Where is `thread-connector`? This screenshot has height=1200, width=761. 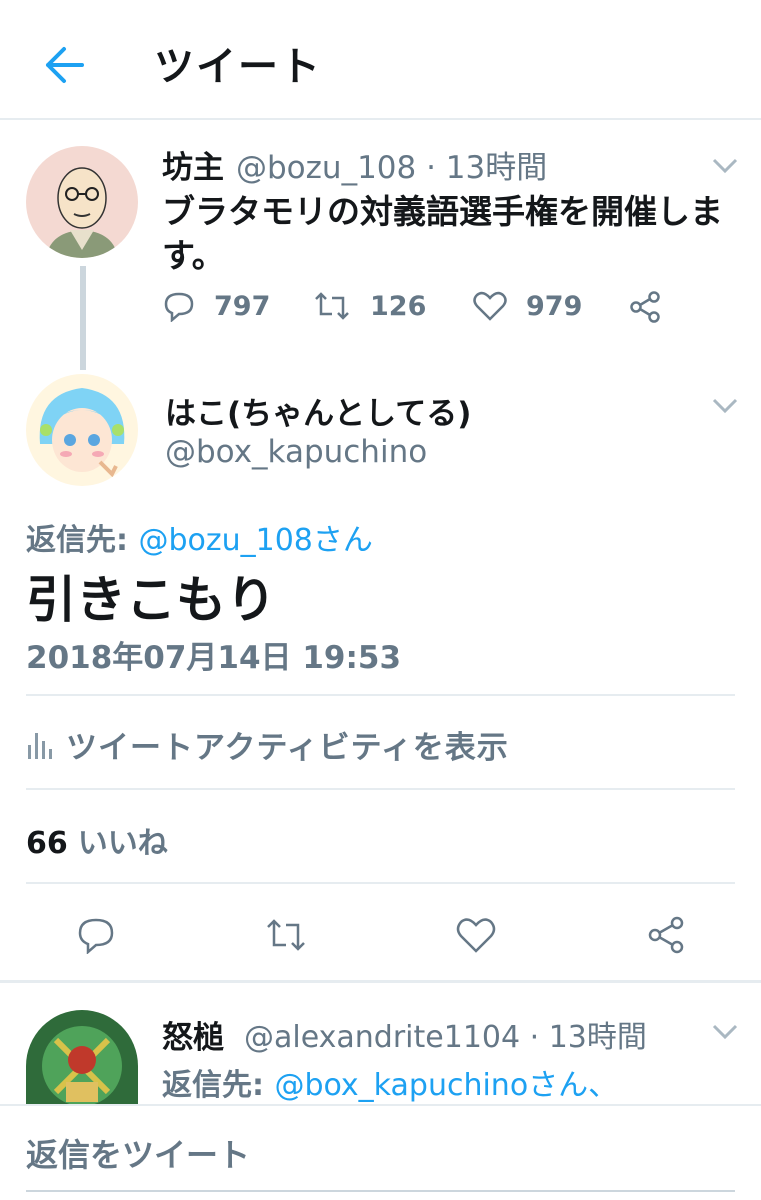 thread-connector is located at coordinates (83, 318).